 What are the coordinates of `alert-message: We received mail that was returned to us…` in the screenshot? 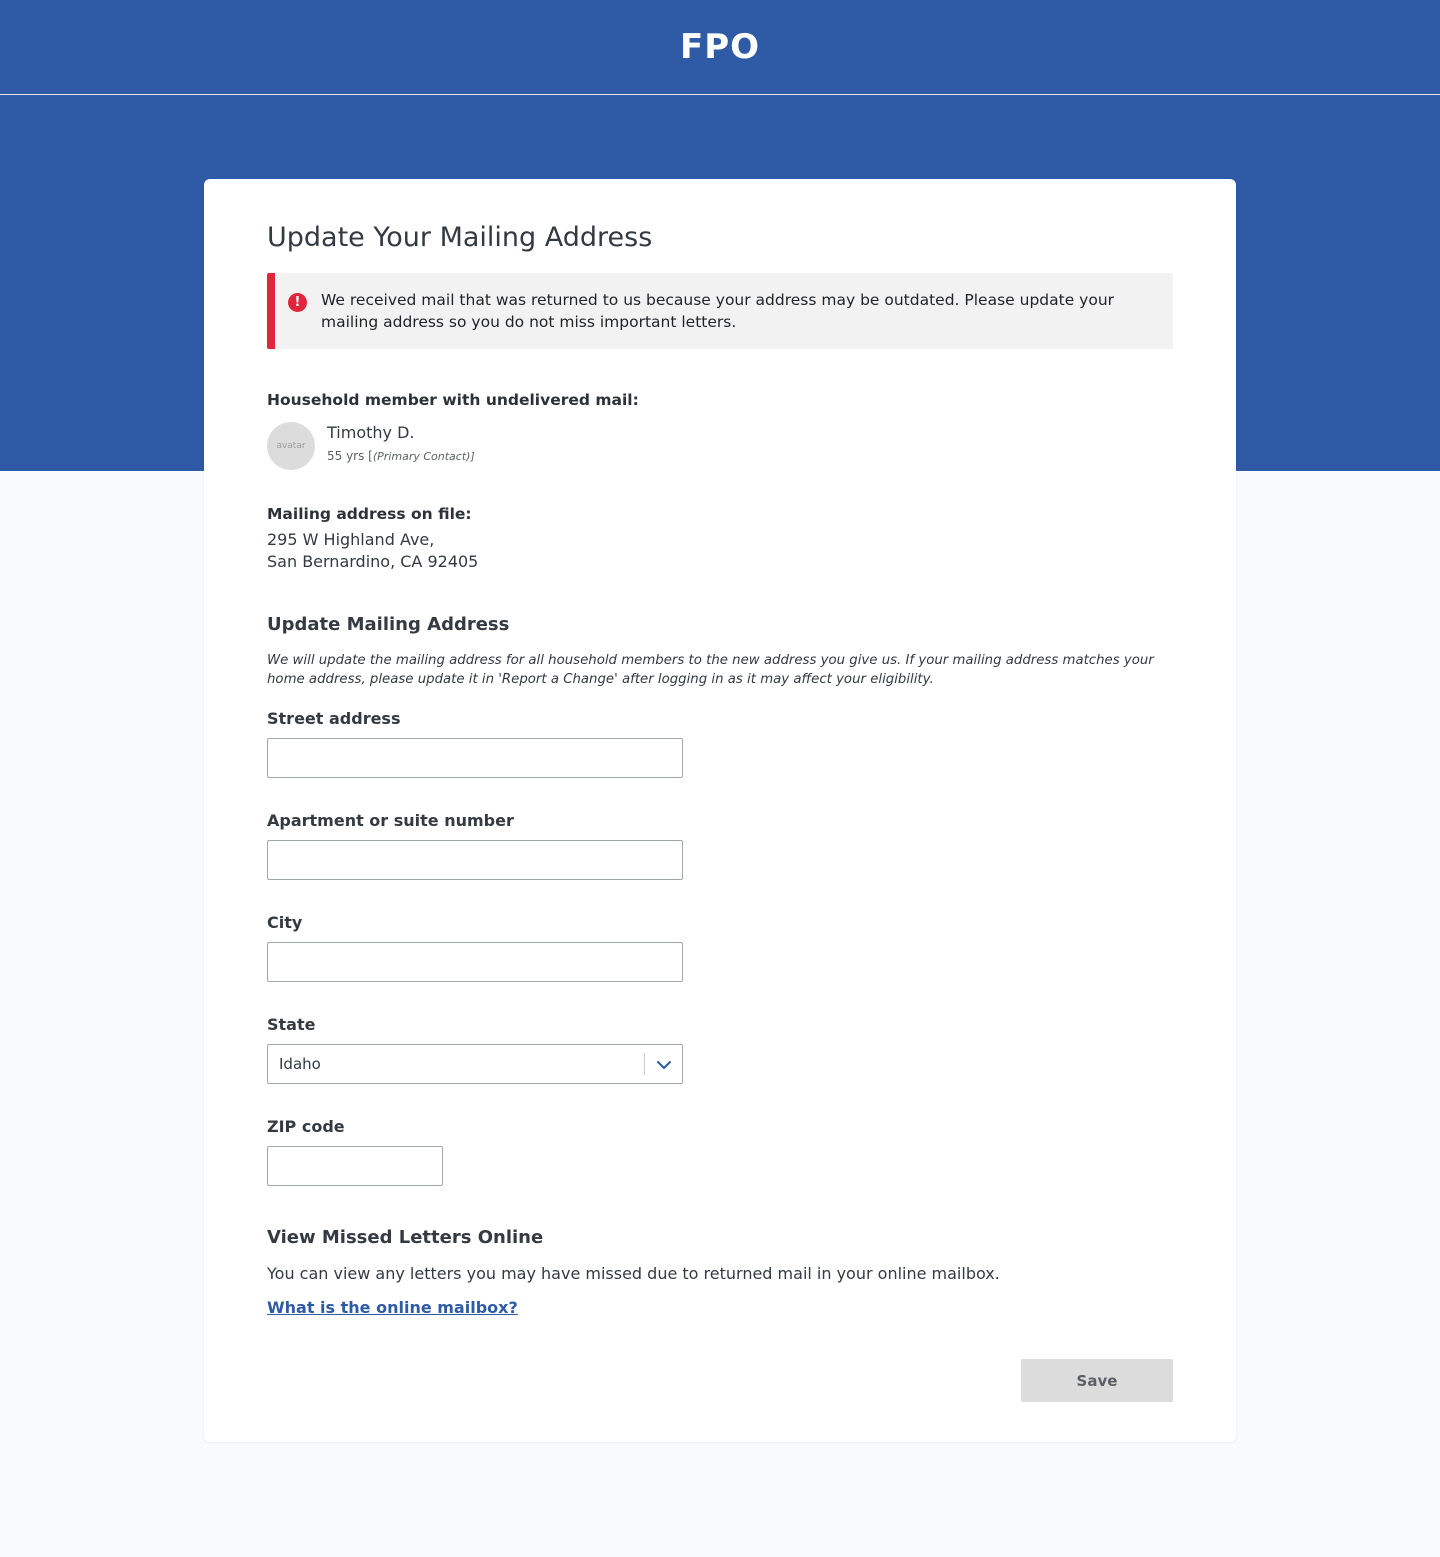 It's located at (718, 311).